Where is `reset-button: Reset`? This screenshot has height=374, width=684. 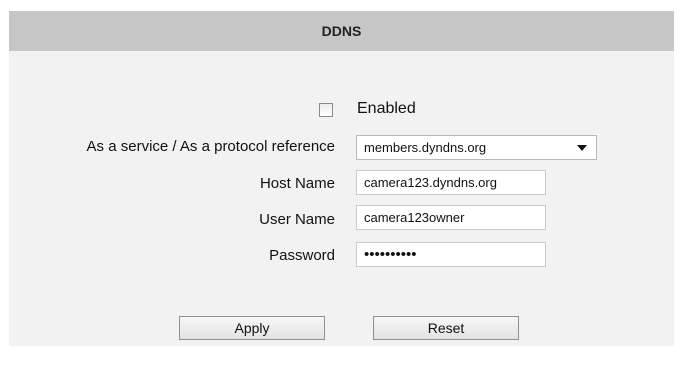
reset-button: Reset is located at coordinates (446, 328).